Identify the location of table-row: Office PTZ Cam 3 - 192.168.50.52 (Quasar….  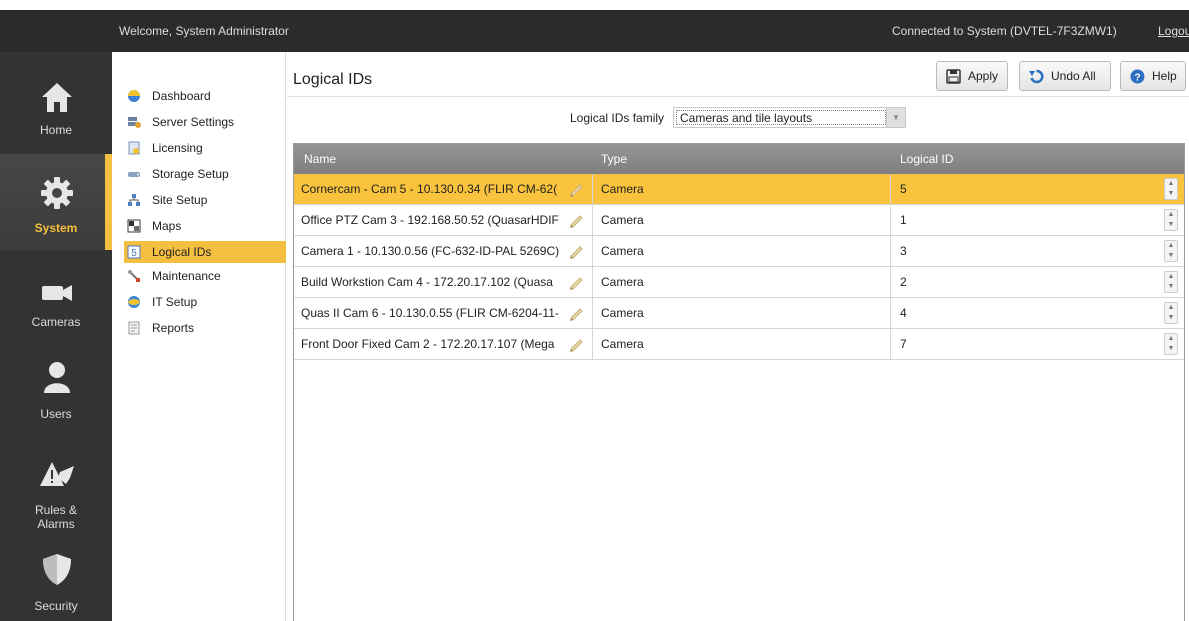
(739, 220).